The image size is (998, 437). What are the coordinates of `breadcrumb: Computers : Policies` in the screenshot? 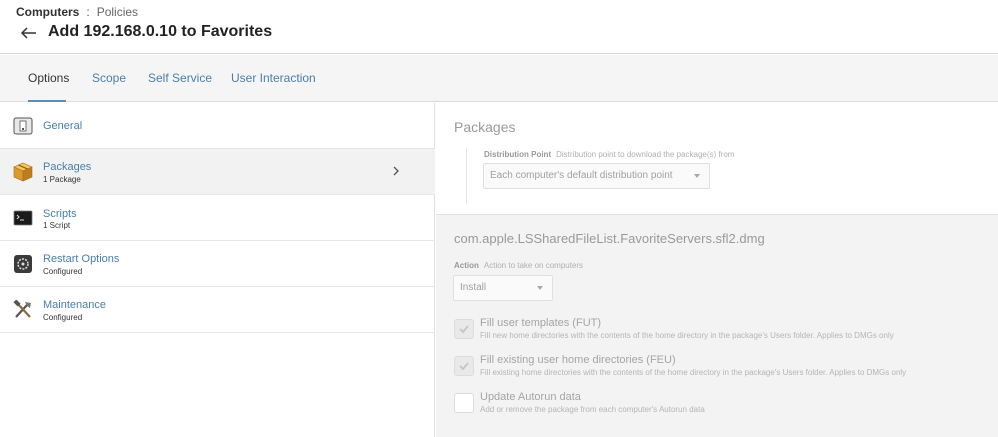 It's located at (77, 12).